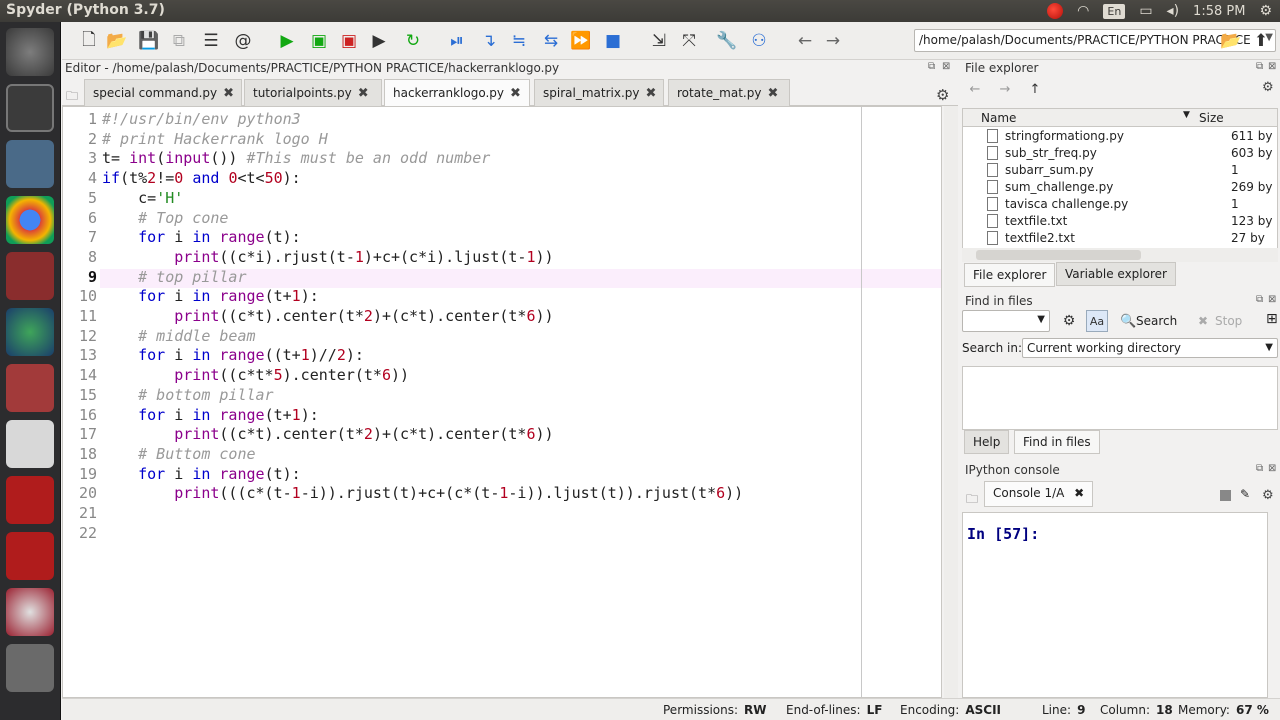 The width and height of the screenshot is (1280, 720). I want to click on run-cell-icon: ▣, so click(319, 41).